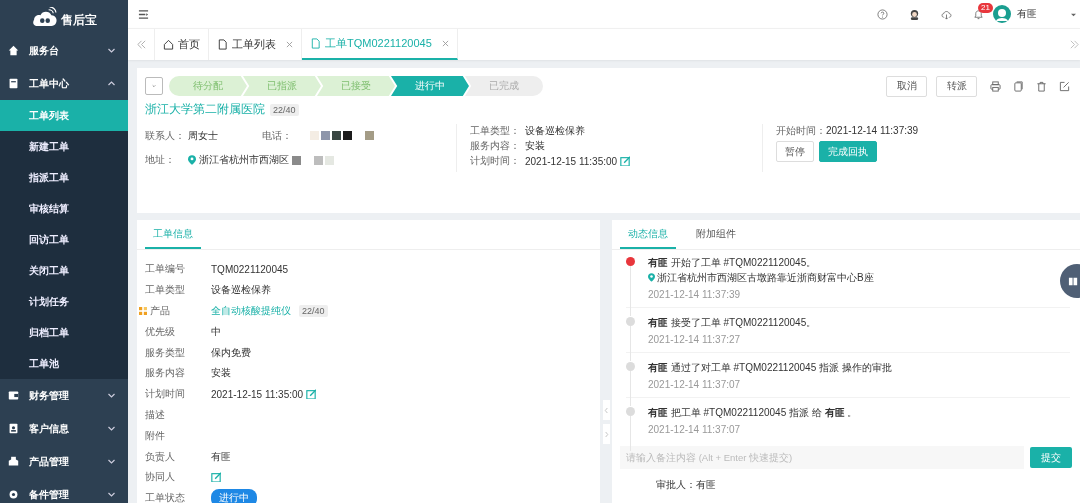 The image size is (1080, 503). What do you see at coordinates (143, 14) in the screenshot?
I see `menu-icon` at bounding box center [143, 14].